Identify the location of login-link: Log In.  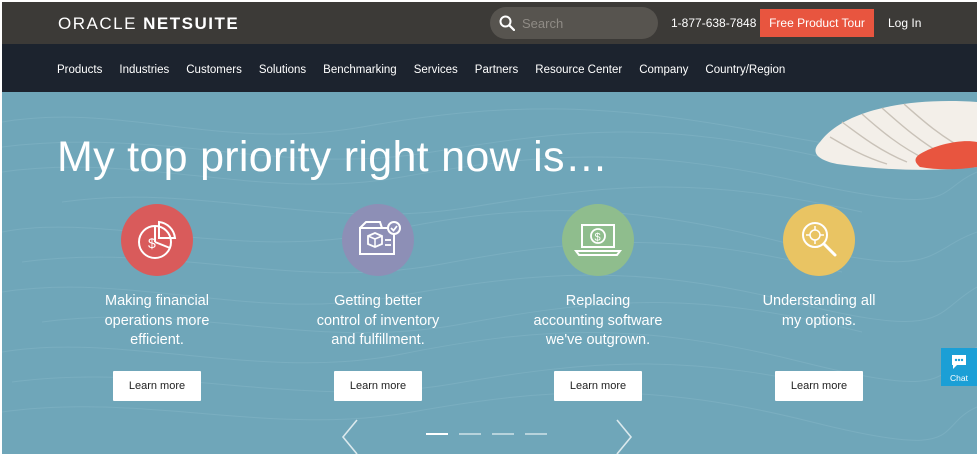
(904, 23).